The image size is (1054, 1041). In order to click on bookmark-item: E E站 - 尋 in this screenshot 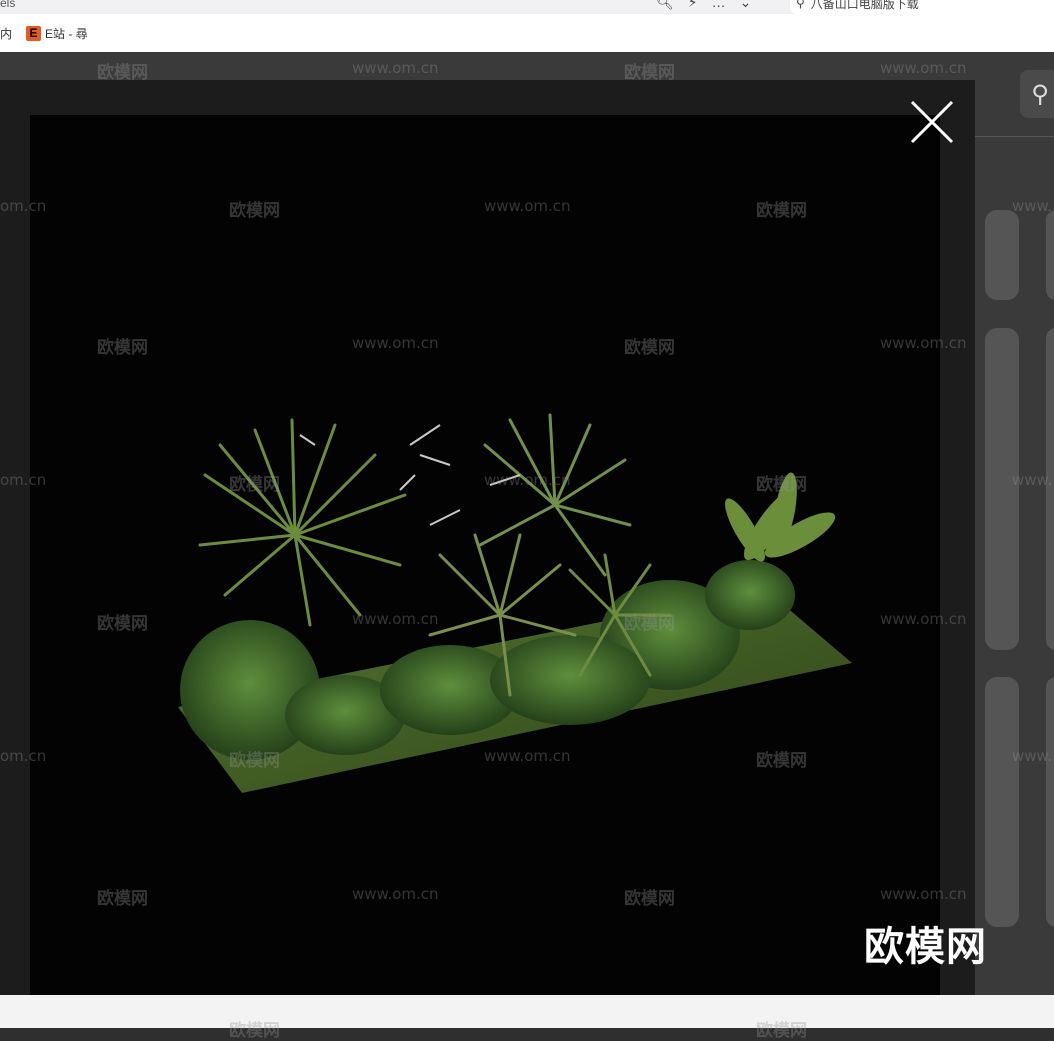, I will do `click(57, 33)`.